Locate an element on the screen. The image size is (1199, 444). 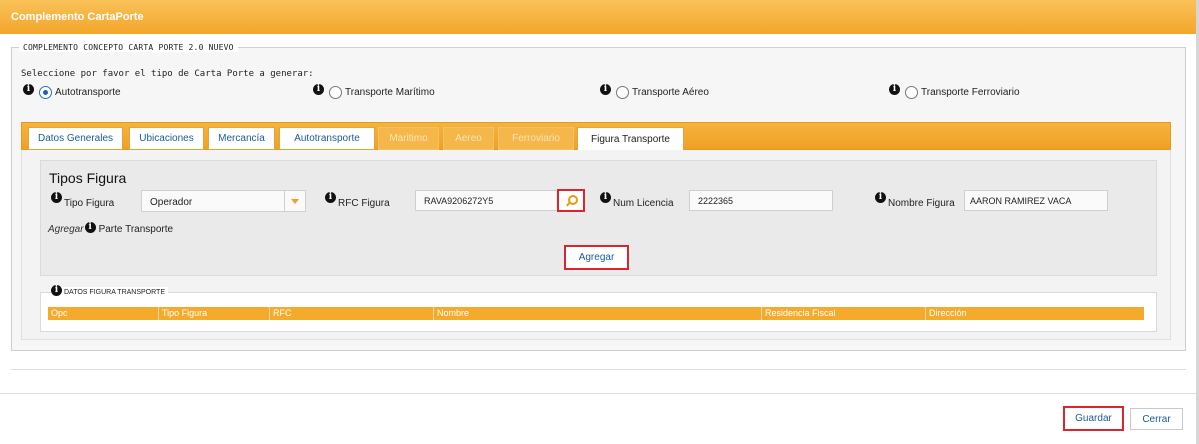
window-title: Complemento CartaPorte is located at coordinates (599, 17).